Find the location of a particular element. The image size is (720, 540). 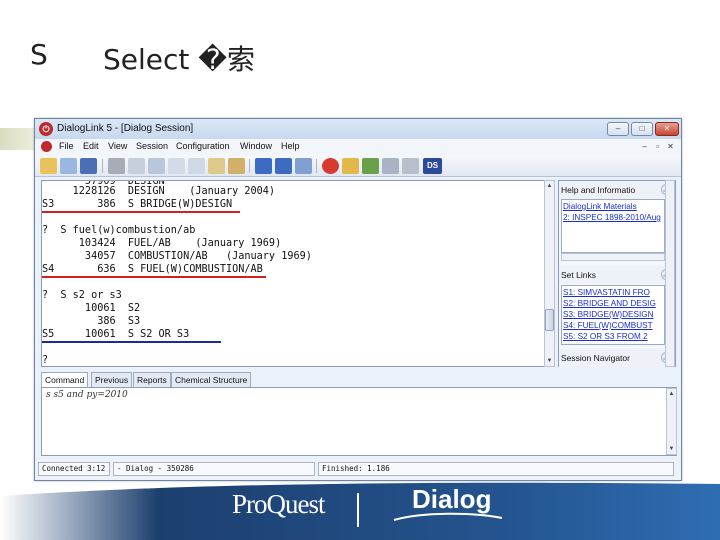

print-icon is located at coordinates (116, 166).